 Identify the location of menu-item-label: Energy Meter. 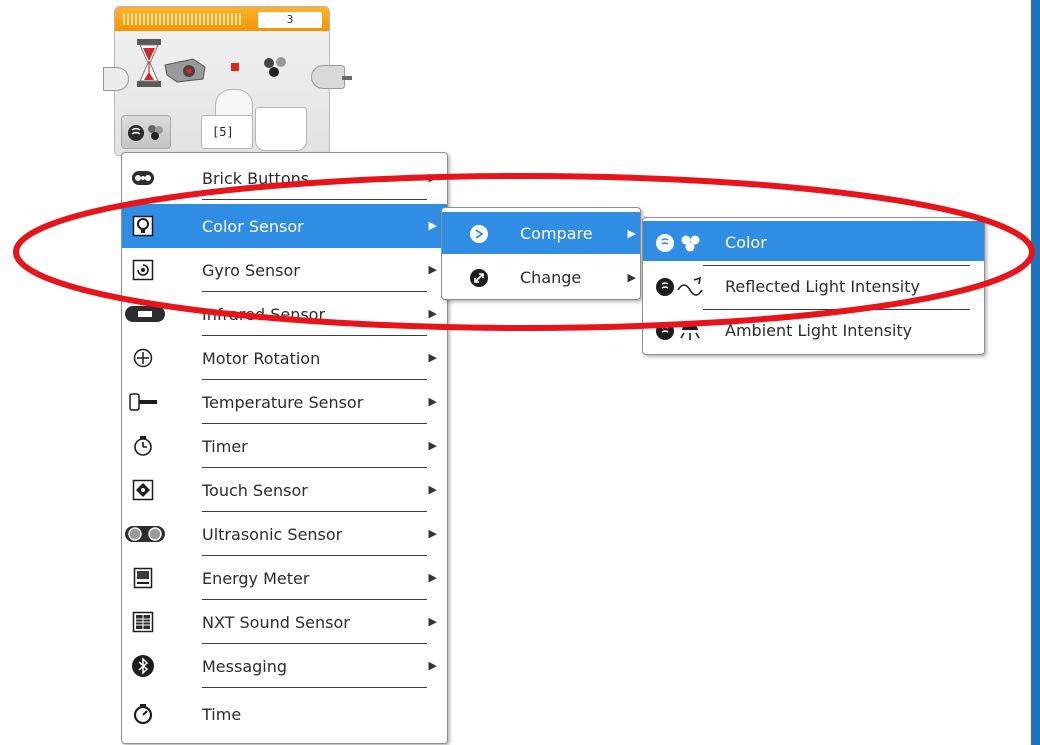
(256, 578).